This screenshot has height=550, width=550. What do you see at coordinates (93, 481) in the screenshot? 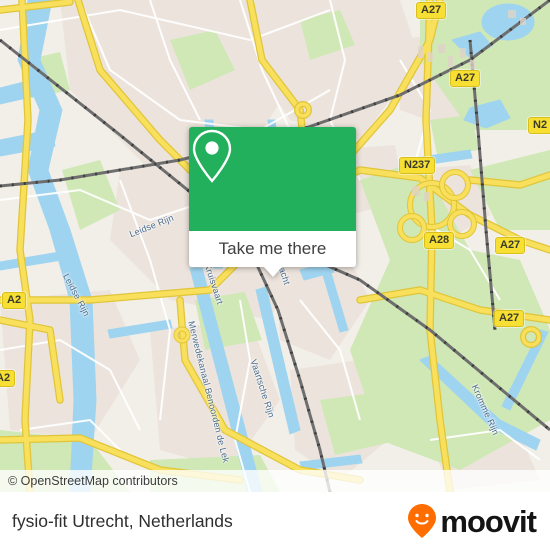
I see `attribution-text: © OpenStreetMap contributors` at bounding box center [93, 481].